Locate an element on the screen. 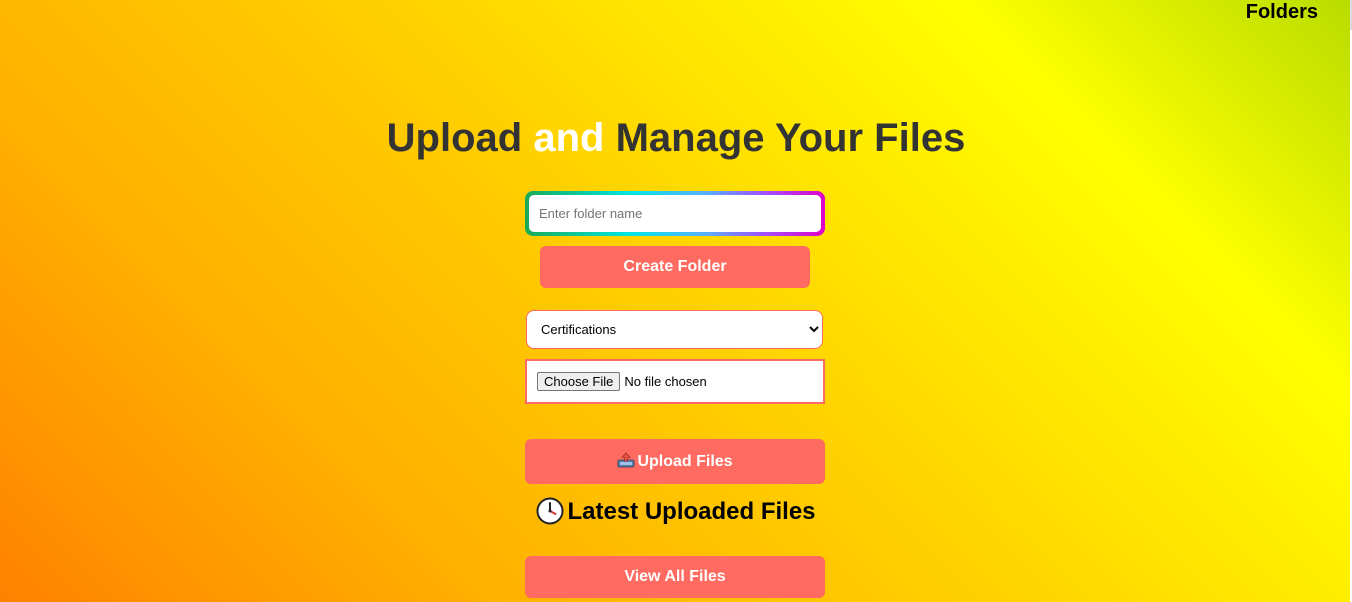 The height and width of the screenshot is (602, 1352). folder-select: Certifications is located at coordinates (674, 329).